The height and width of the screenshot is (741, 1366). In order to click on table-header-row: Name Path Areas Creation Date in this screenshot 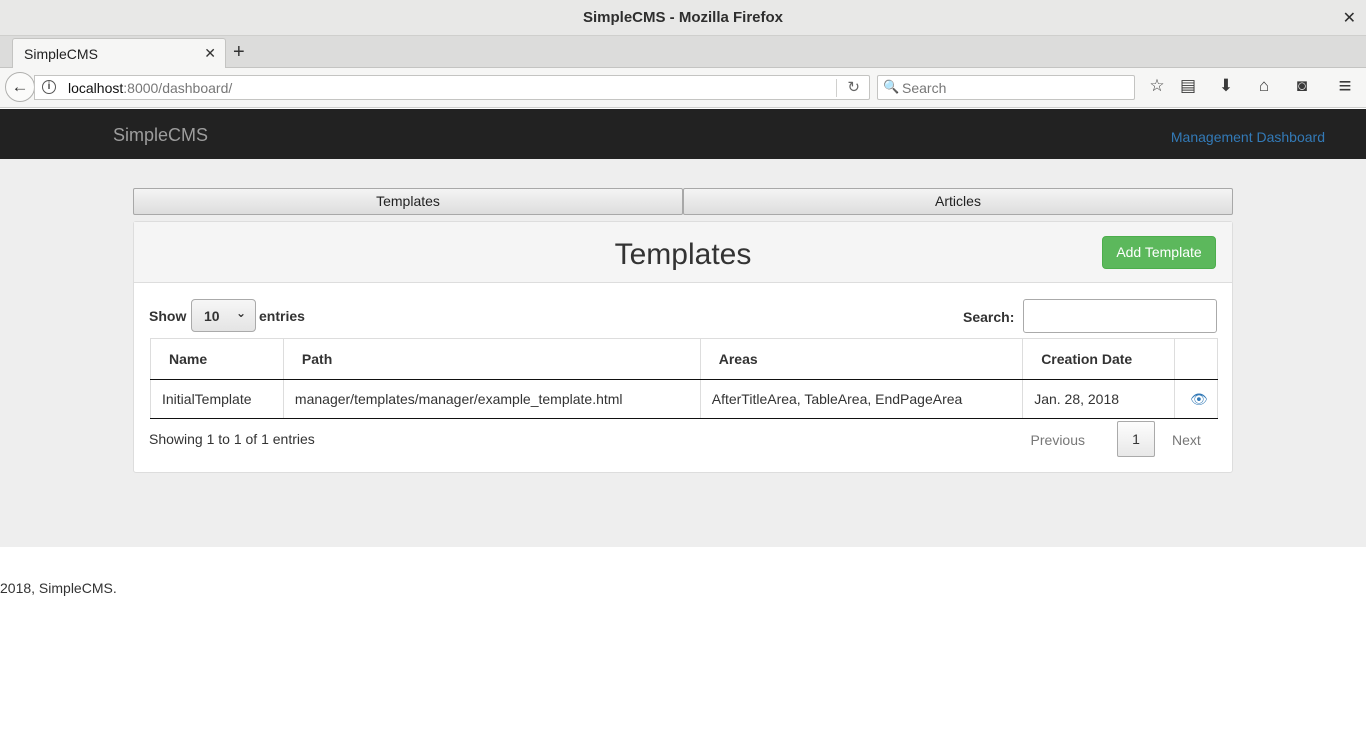, I will do `click(684, 359)`.